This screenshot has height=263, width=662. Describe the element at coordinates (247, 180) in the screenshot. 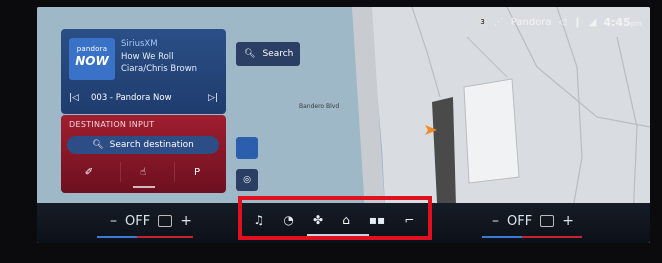

I see `compass-icon: ◎` at that location.